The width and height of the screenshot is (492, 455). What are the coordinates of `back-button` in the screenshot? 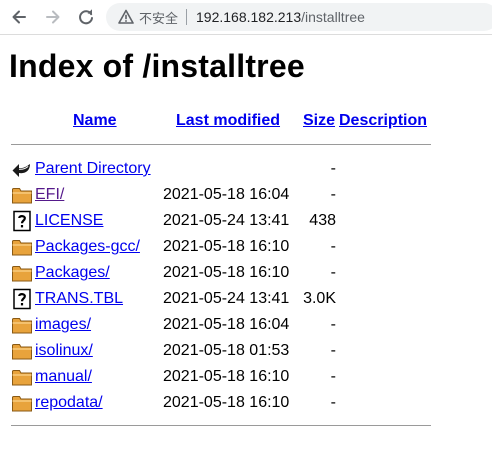 It's located at (19, 17).